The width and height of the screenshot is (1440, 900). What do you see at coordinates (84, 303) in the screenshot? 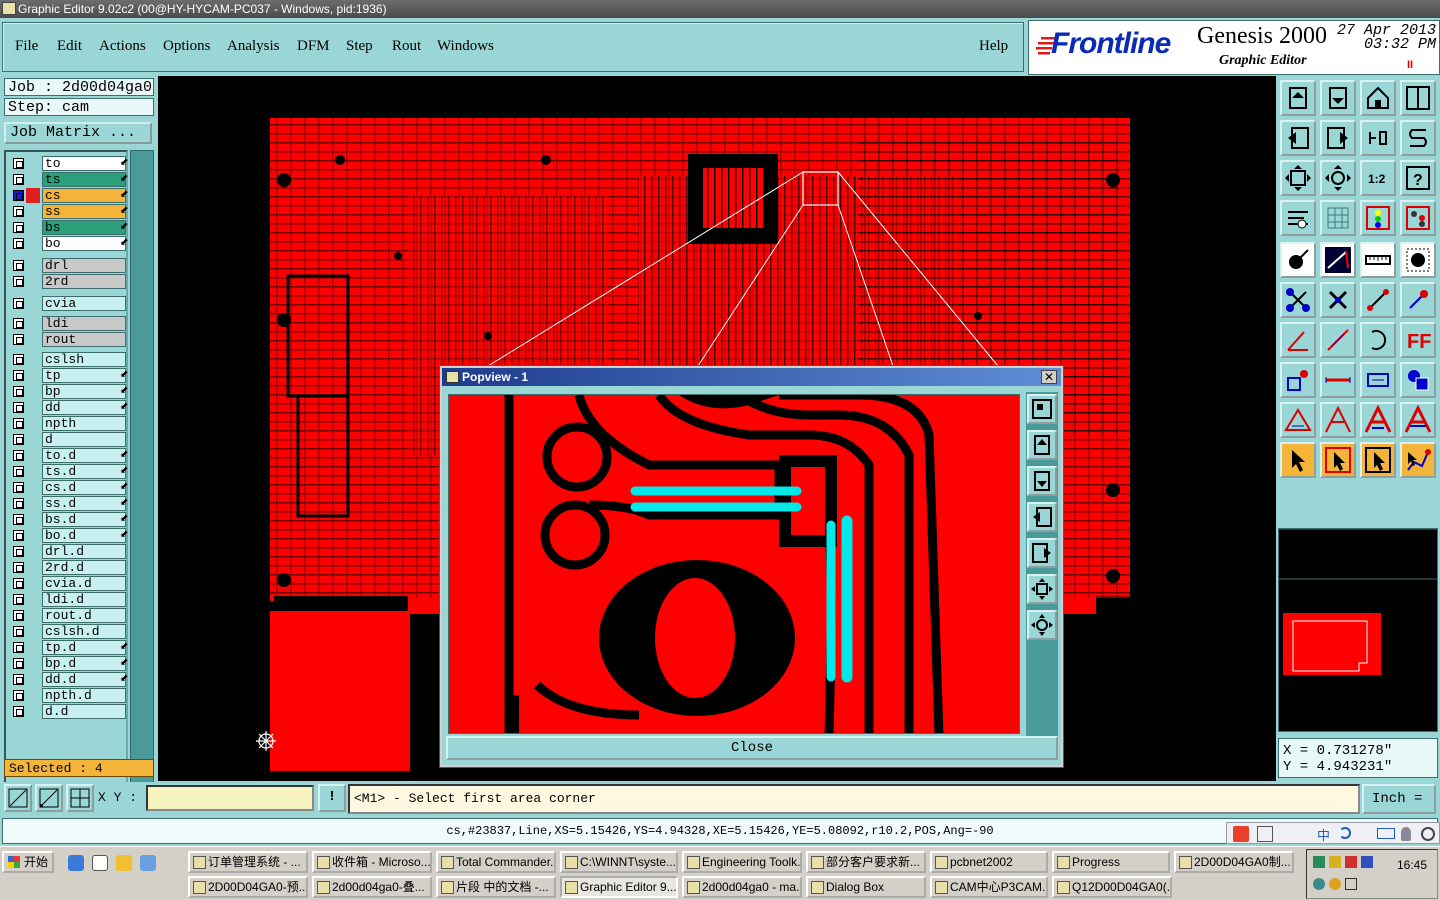
I see `layer-name: cvia` at bounding box center [84, 303].